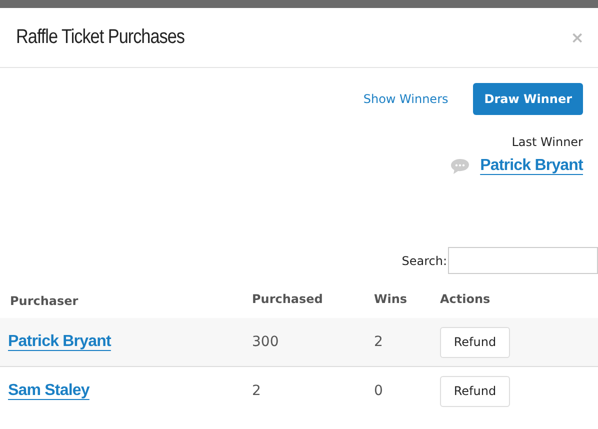 The image size is (598, 429). I want to click on wins-count: 0, so click(378, 391).